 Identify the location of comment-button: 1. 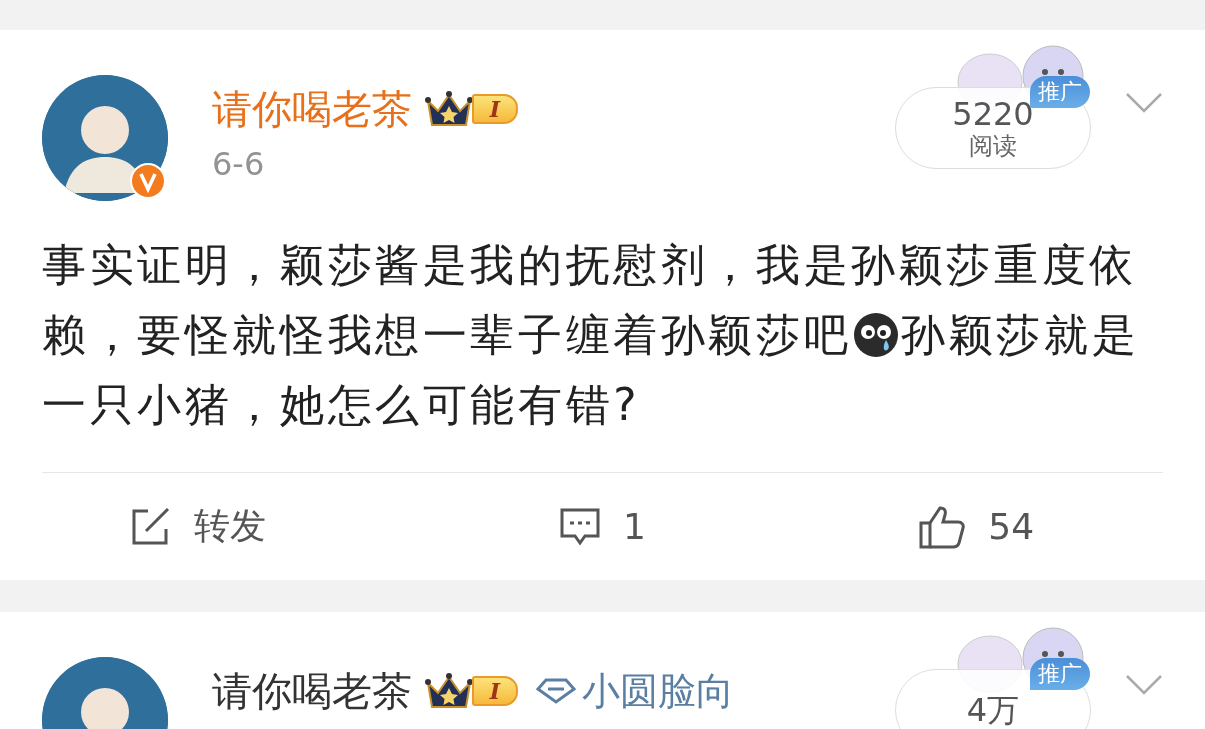
(602, 526).